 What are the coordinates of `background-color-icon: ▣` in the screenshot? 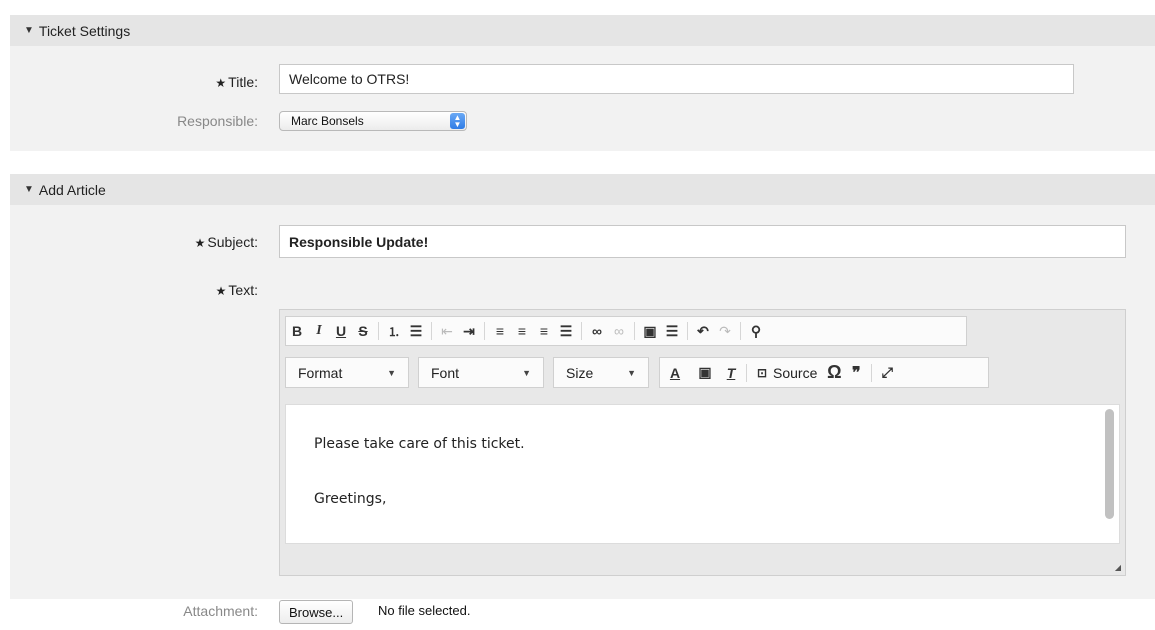 It's located at (705, 373).